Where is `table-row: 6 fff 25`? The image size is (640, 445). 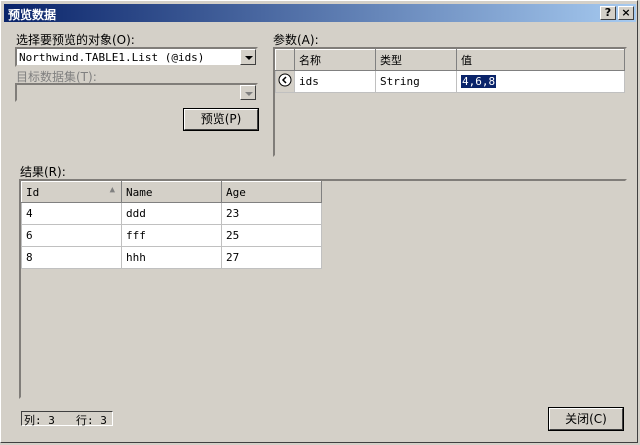 table-row: 6 fff 25 is located at coordinates (171, 235).